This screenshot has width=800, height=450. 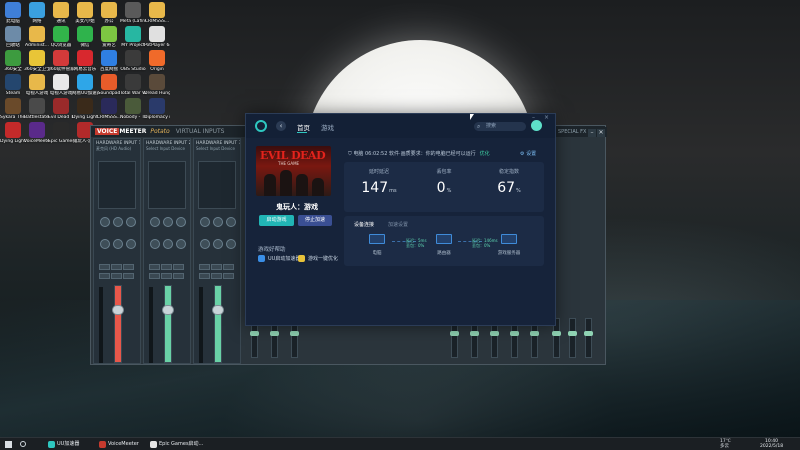 What do you see at coordinates (37, 61) in the screenshot?
I see `desktop-icon: 360安全卫士` at bounding box center [37, 61].